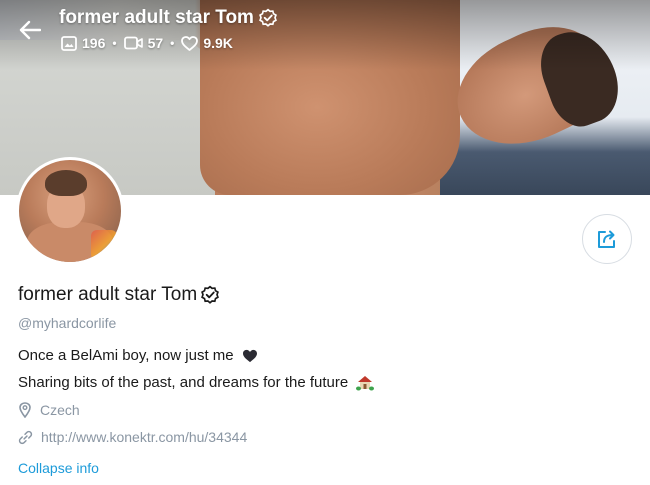 The width and height of the screenshot is (650, 485). Describe the element at coordinates (104, 245) in the screenshot. I see `avatar-background-object` at that location.